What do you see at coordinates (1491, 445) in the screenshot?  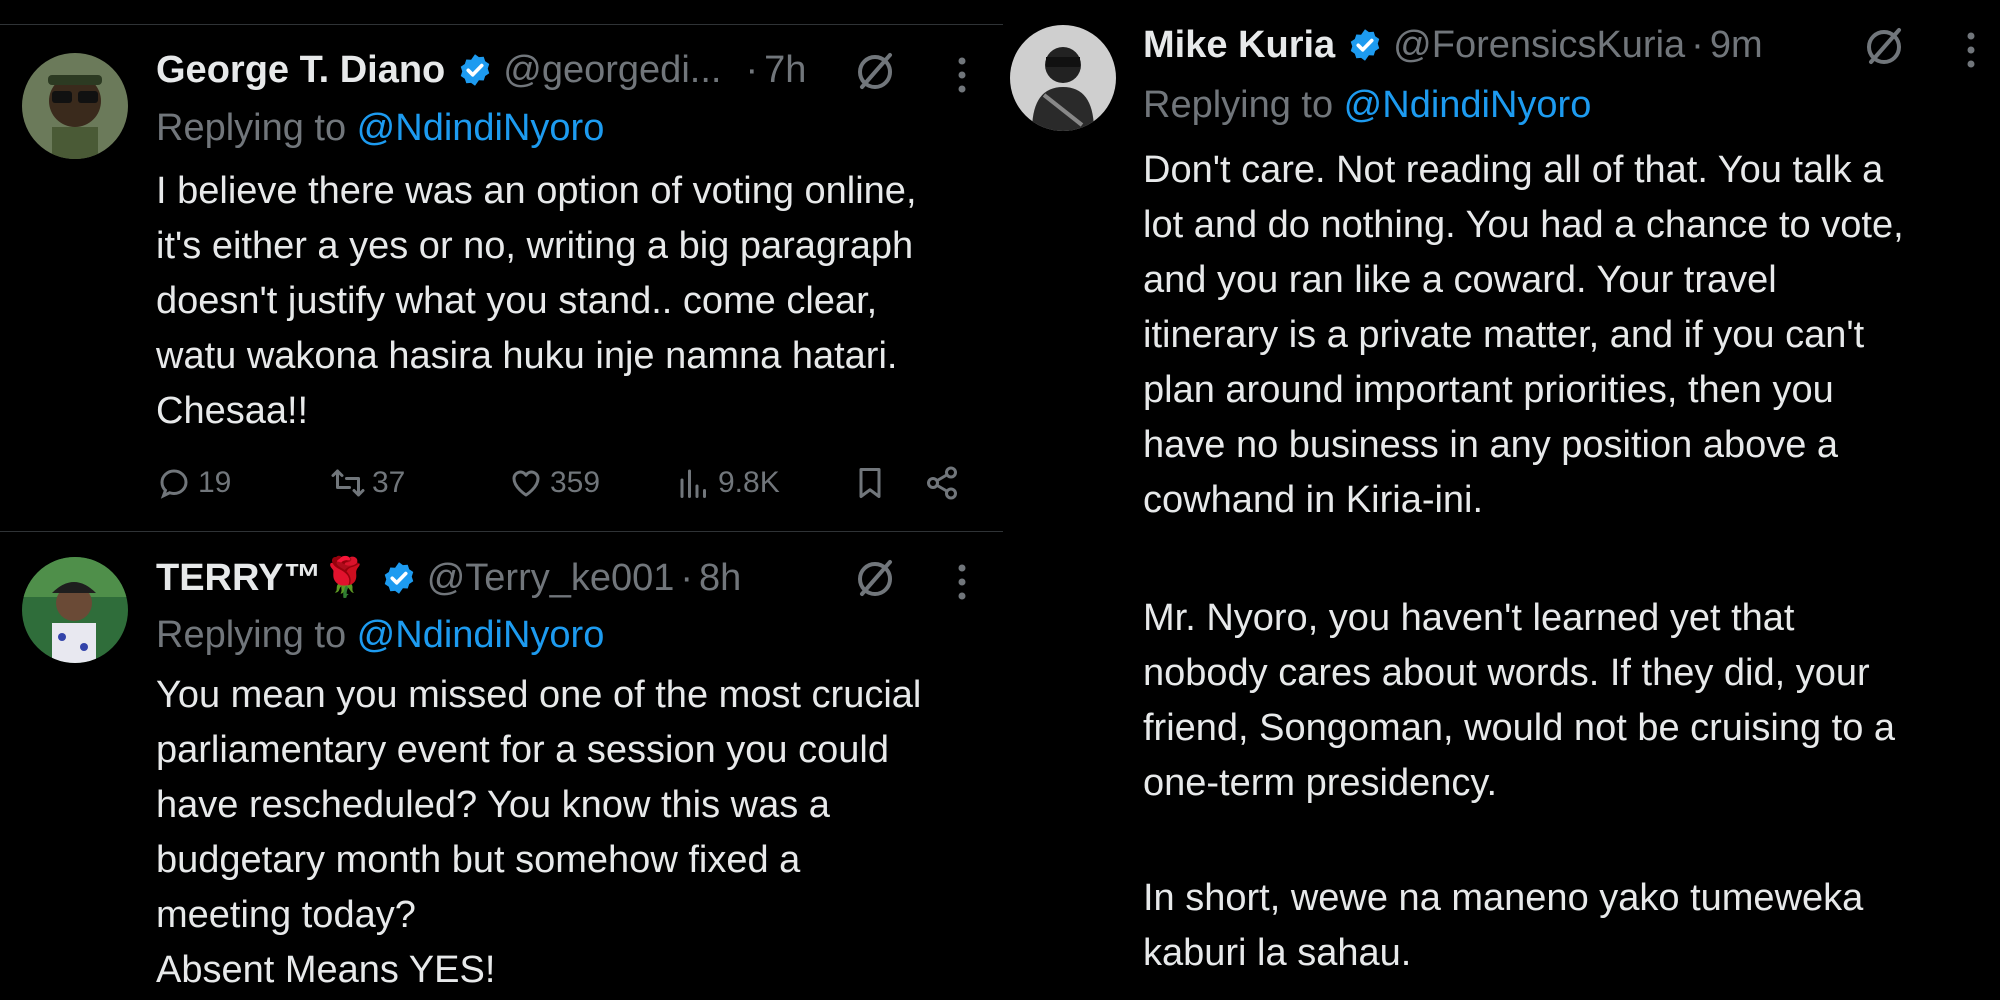 I see `tweet-line: have no business in any position above a` at bounding box center [1491, 445].